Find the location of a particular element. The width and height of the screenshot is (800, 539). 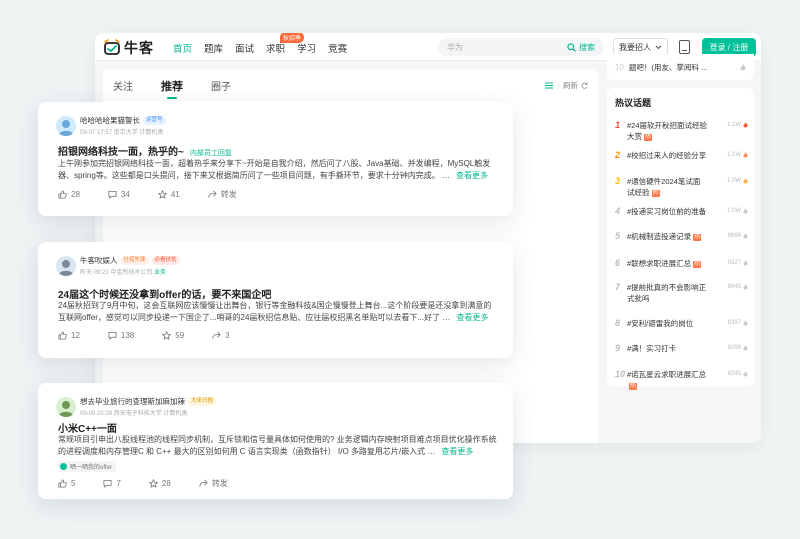

post-author: 哈哈哈哈果猫警长 运营号 09-07 17:57 南京大学 计算机类 is located at coordinates (111, 125).